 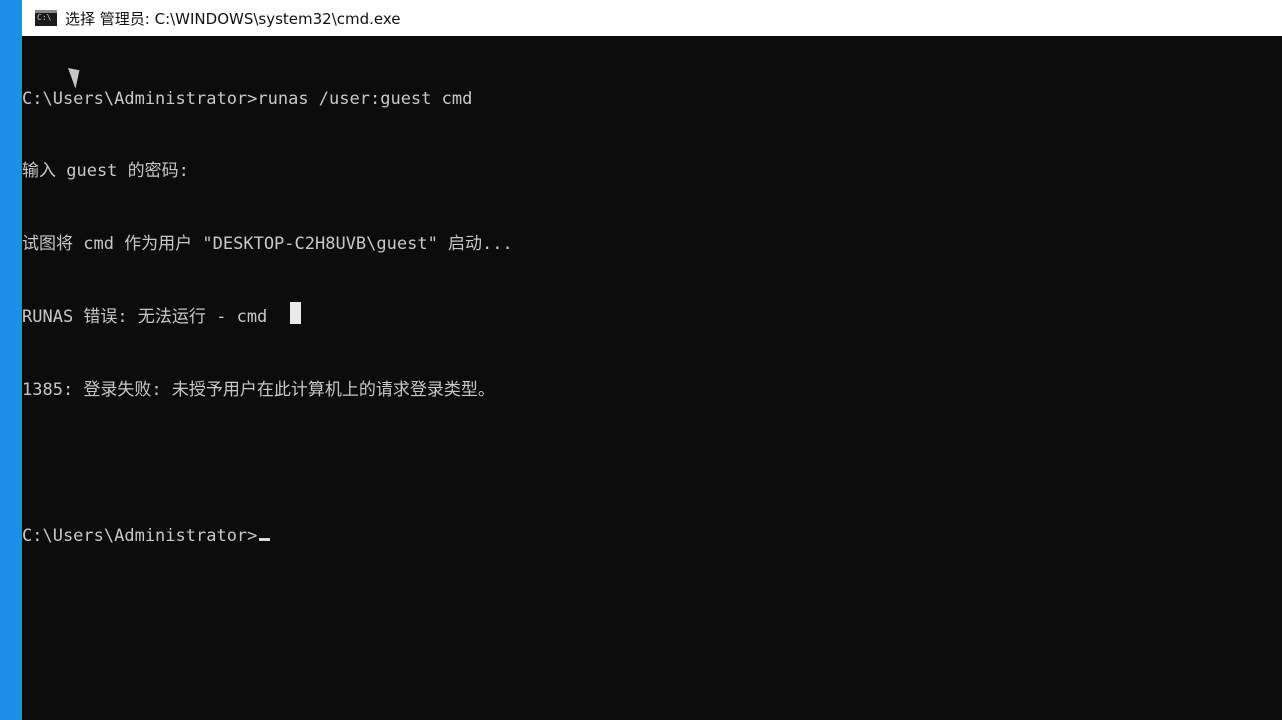 I want to click on text-selection-cursor, so click(x=295, y=313).